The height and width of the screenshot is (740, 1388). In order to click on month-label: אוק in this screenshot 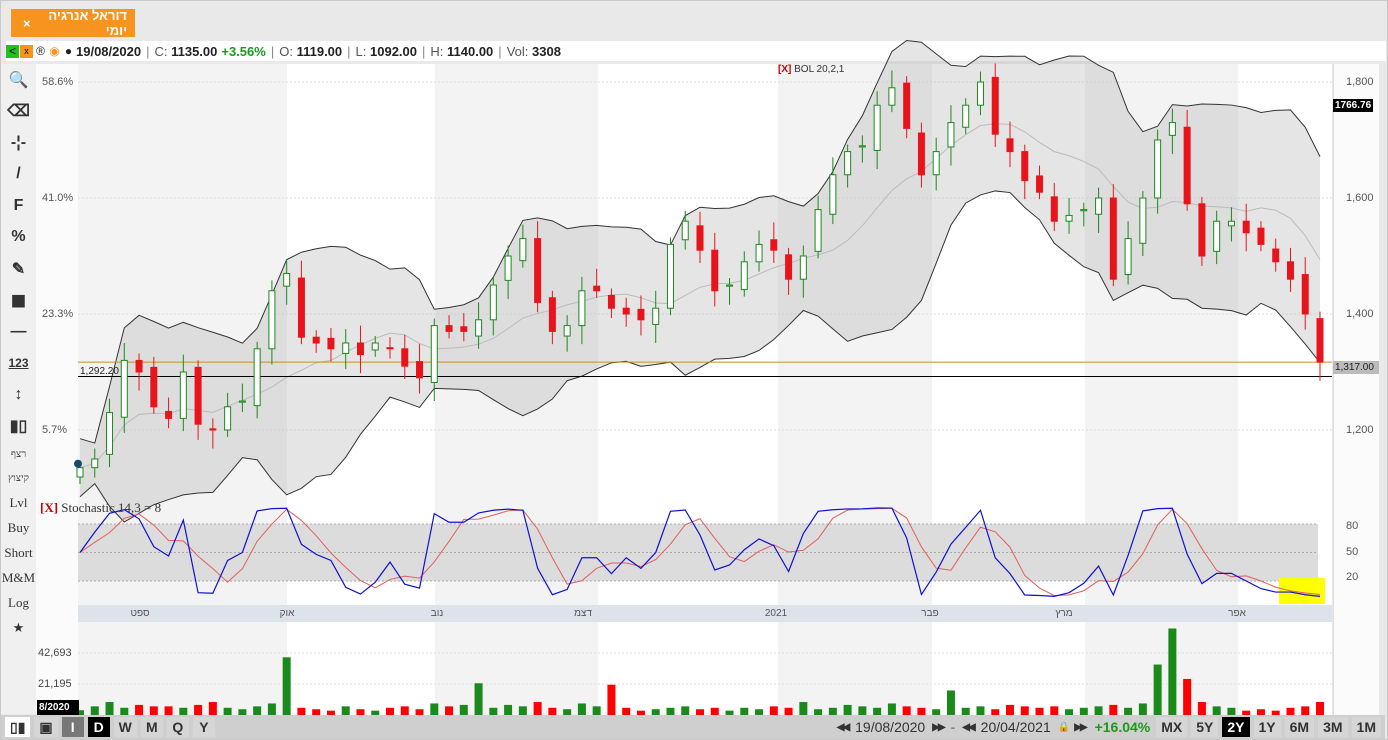, I will do `click(287, 613)`.